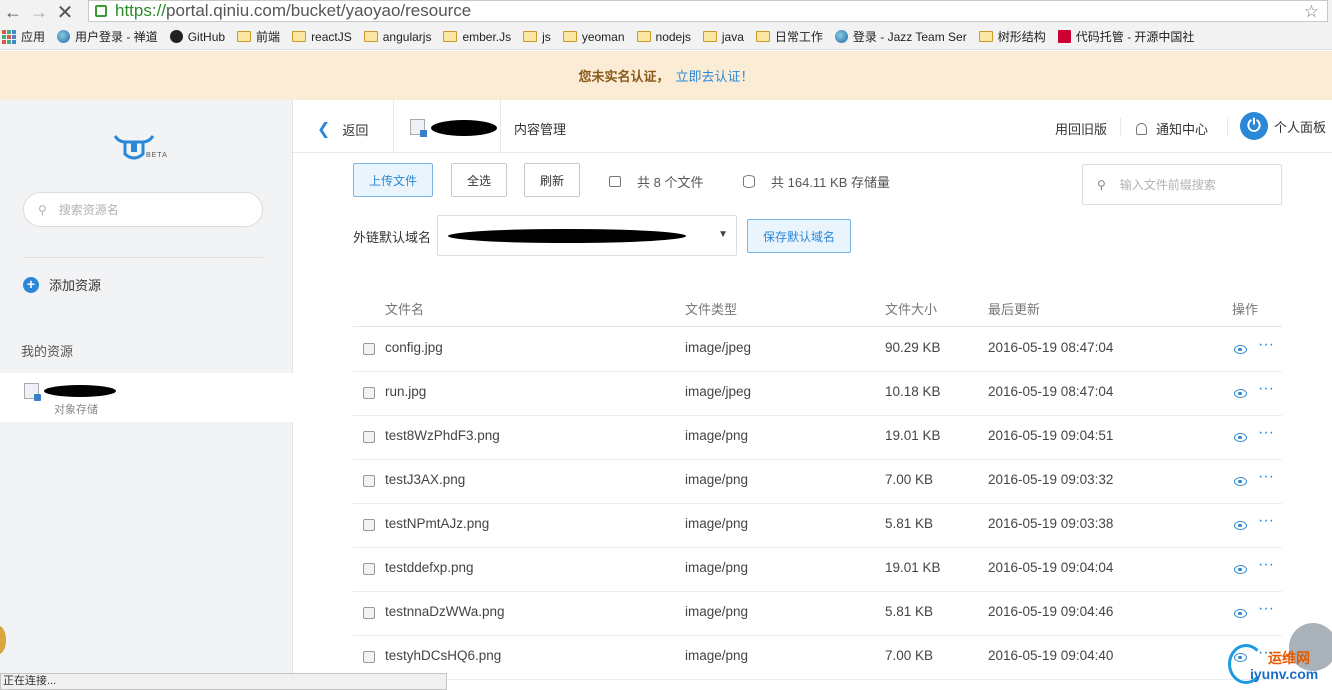  Describe the element at coordinates (1012, 36) in the screenshot. I see `bookmark-item: 树形结构` at that location.